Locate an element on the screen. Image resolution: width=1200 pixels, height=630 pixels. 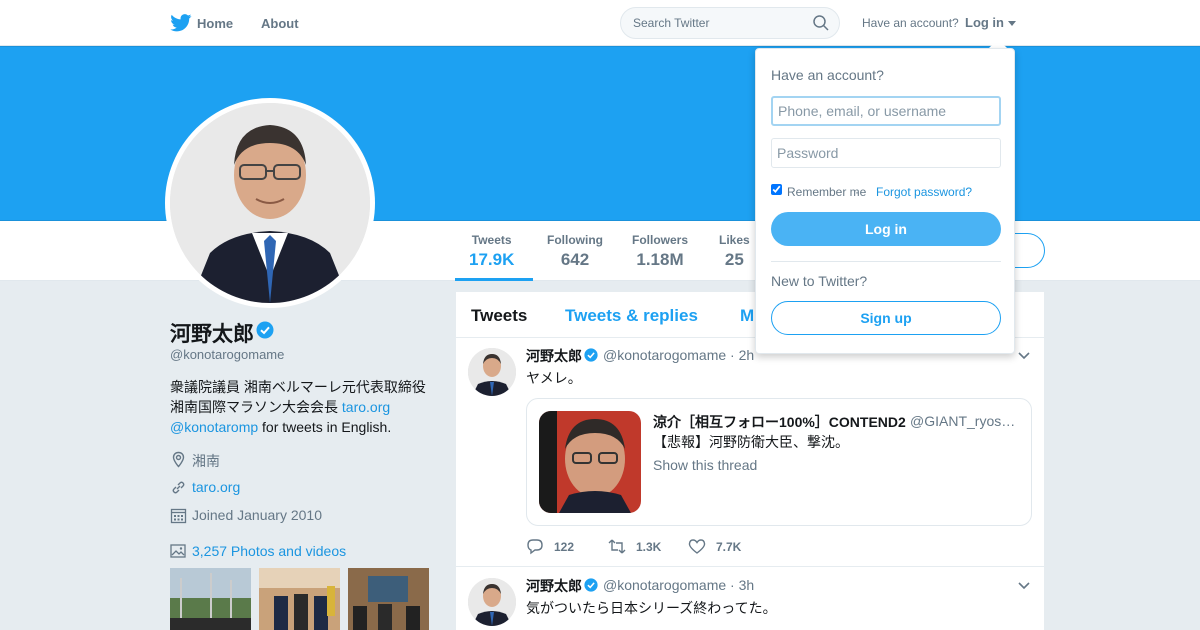
stat-likes: Likes 25 is located at coordinates (734, 251).